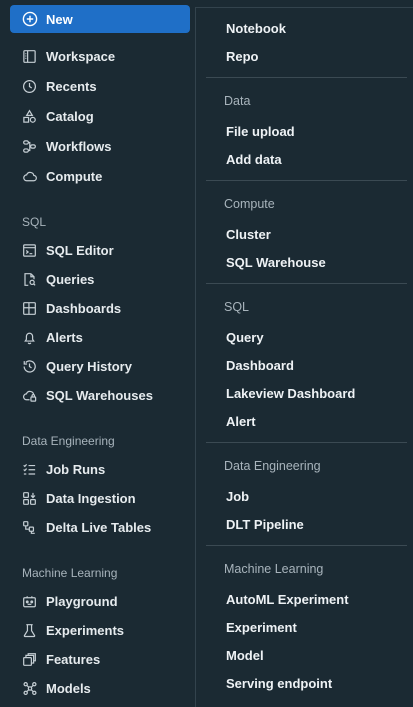  What do you see at coordinates (29, 659) in the screenshot?
I see `features-icon` at bounding box center [29, 659].